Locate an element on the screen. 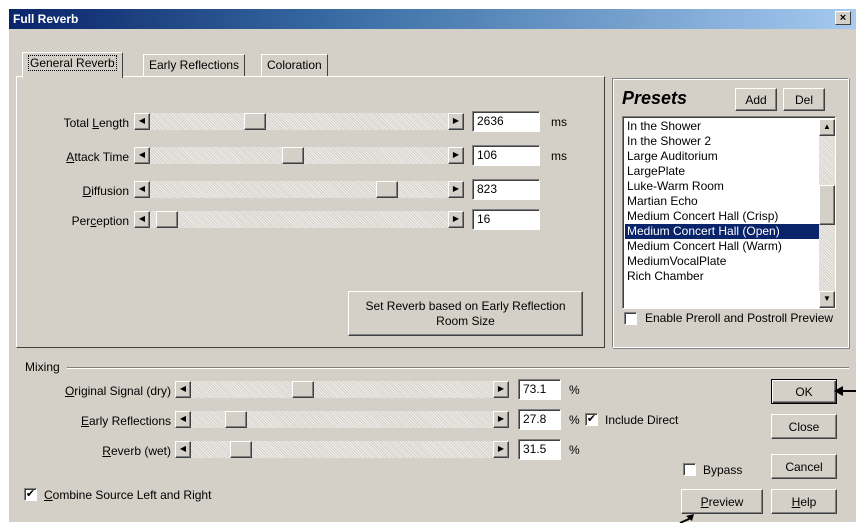 The height and width of the screenshot is (523, 856). diffusion-input: 823 is located at coordinates (506, 189).